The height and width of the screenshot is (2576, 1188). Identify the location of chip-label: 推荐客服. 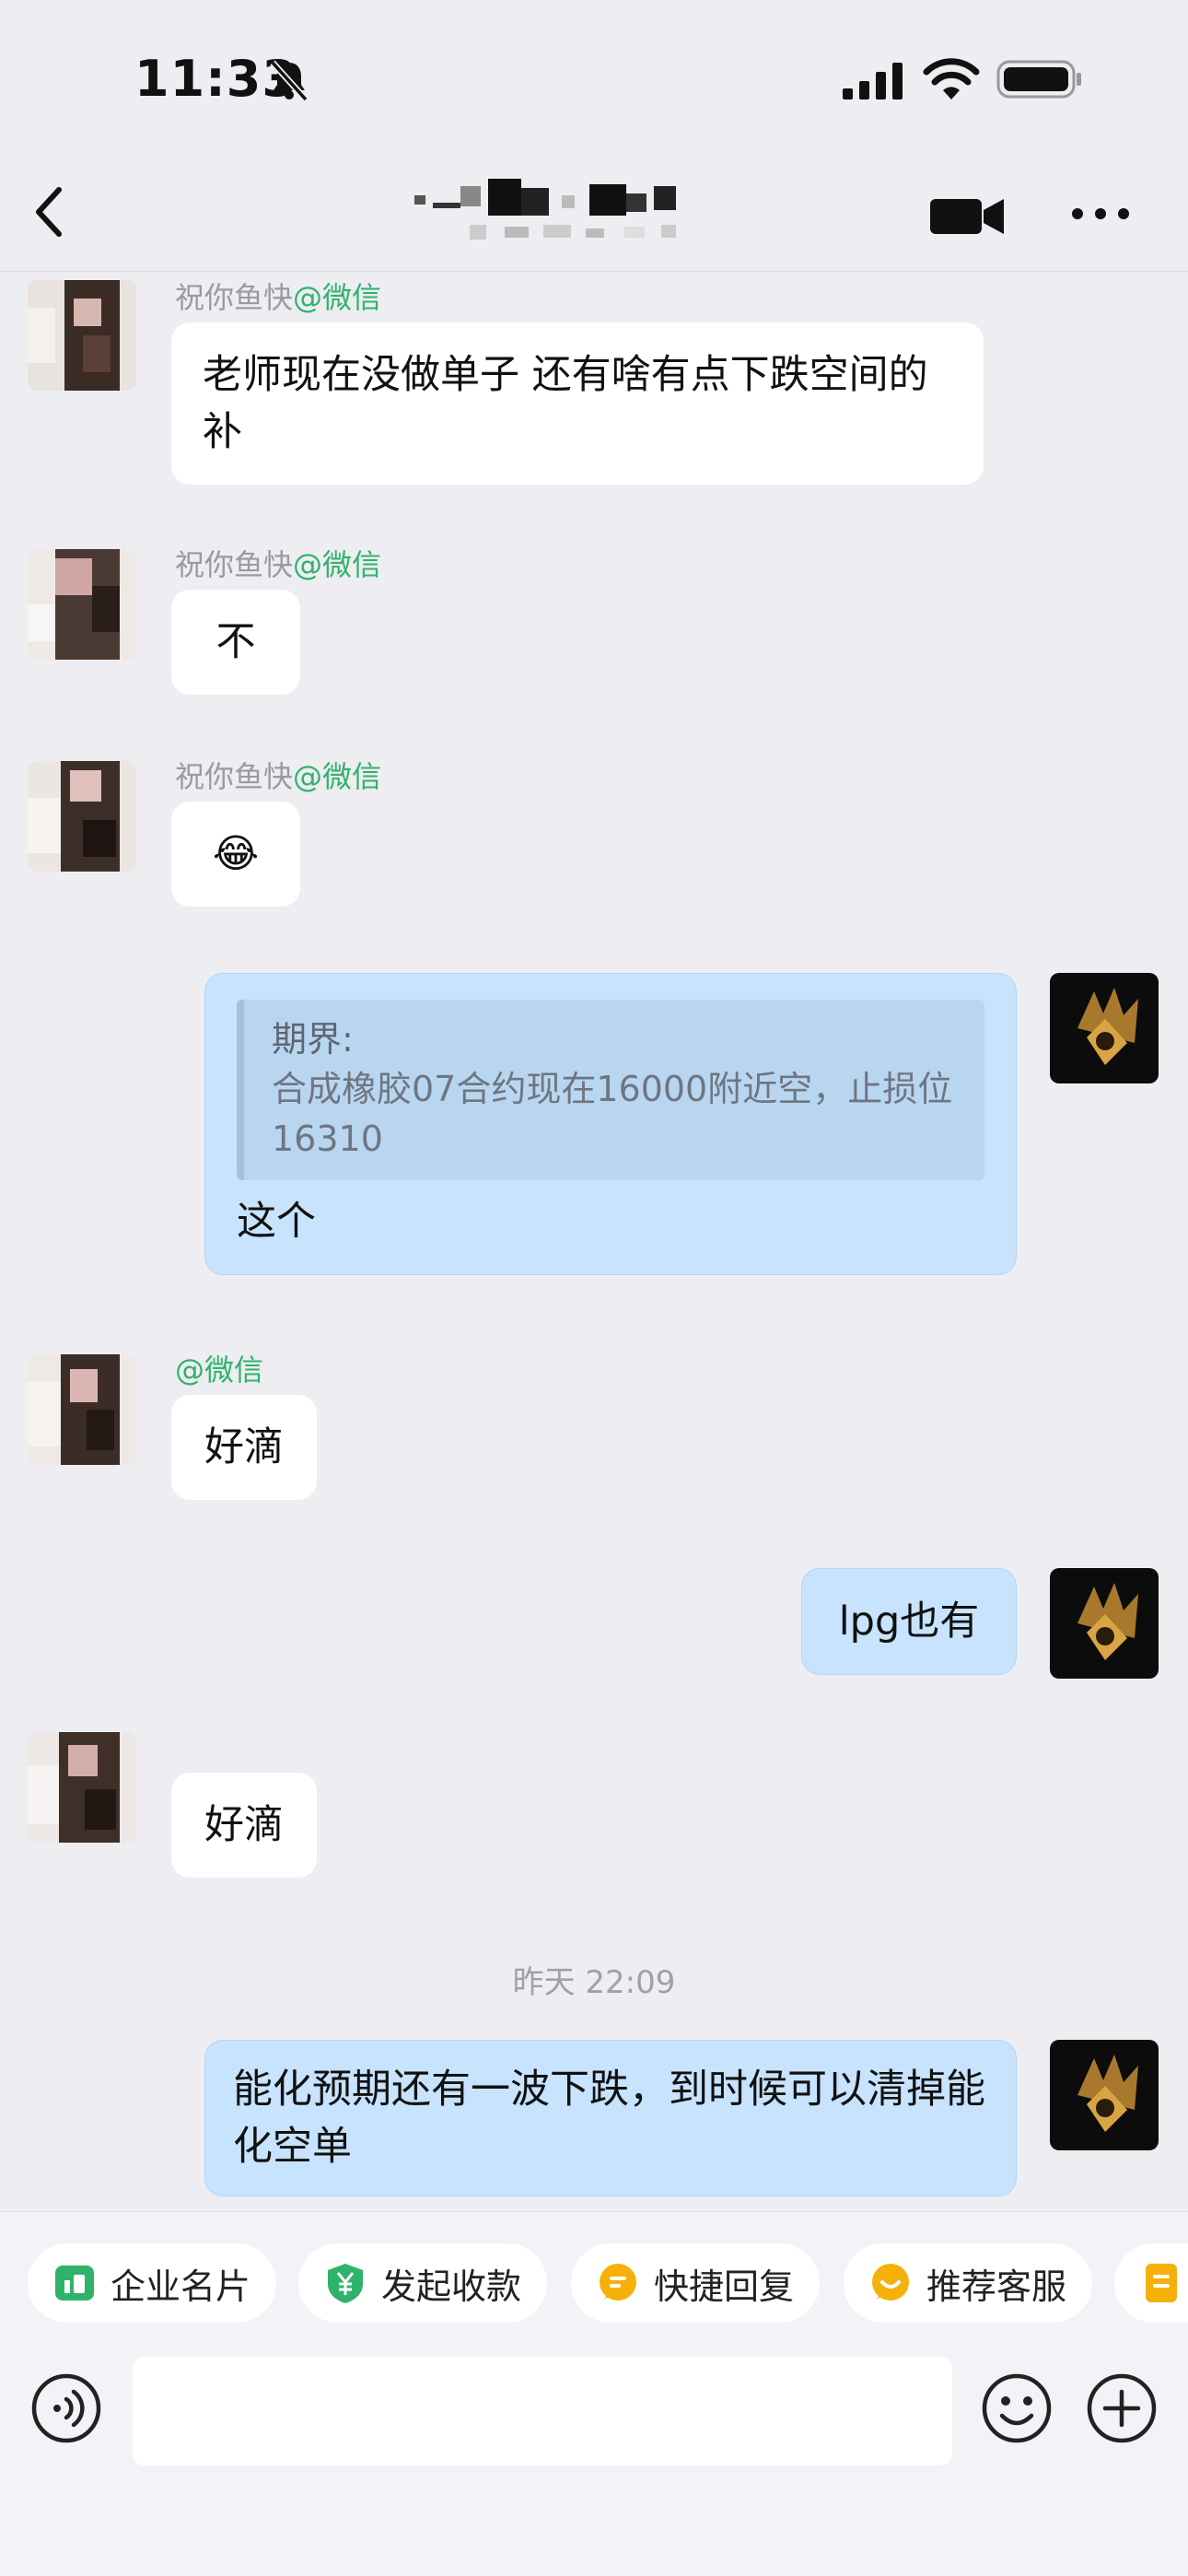
(996, 2286).